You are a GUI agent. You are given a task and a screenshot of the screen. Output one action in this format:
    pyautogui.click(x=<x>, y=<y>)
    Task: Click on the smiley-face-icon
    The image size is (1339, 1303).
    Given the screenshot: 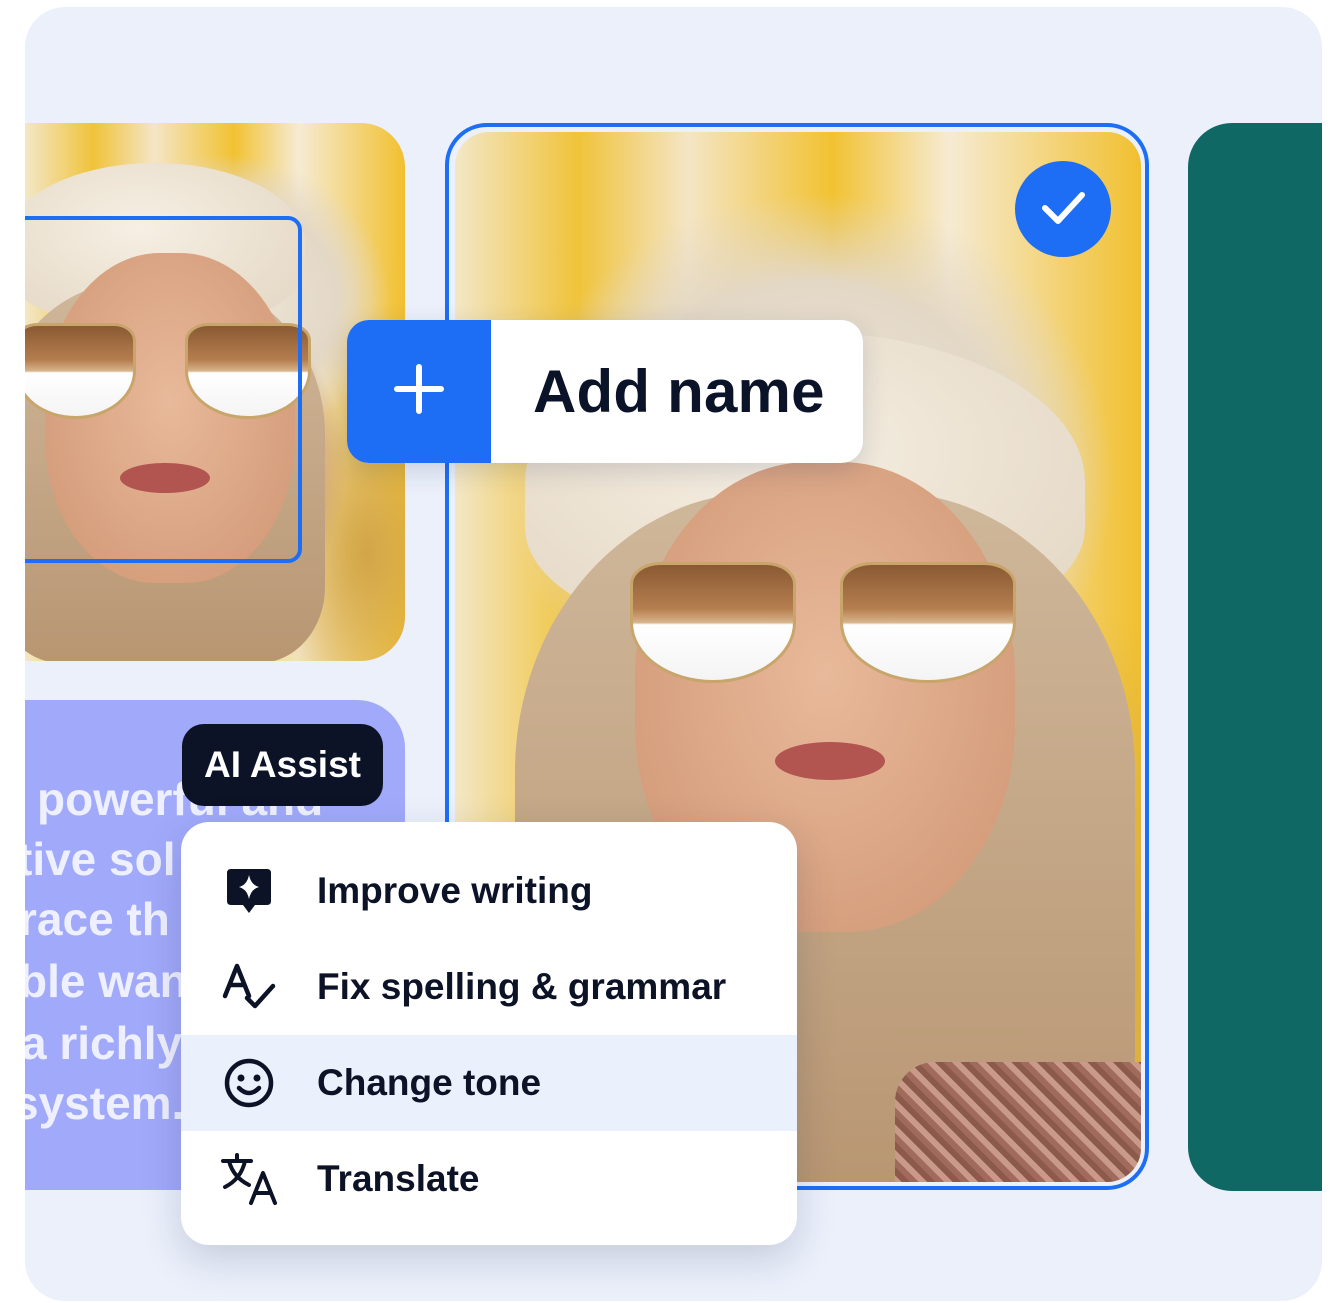 What is the action you would take?
    pyautogui.click(x=249, y=1083)
    